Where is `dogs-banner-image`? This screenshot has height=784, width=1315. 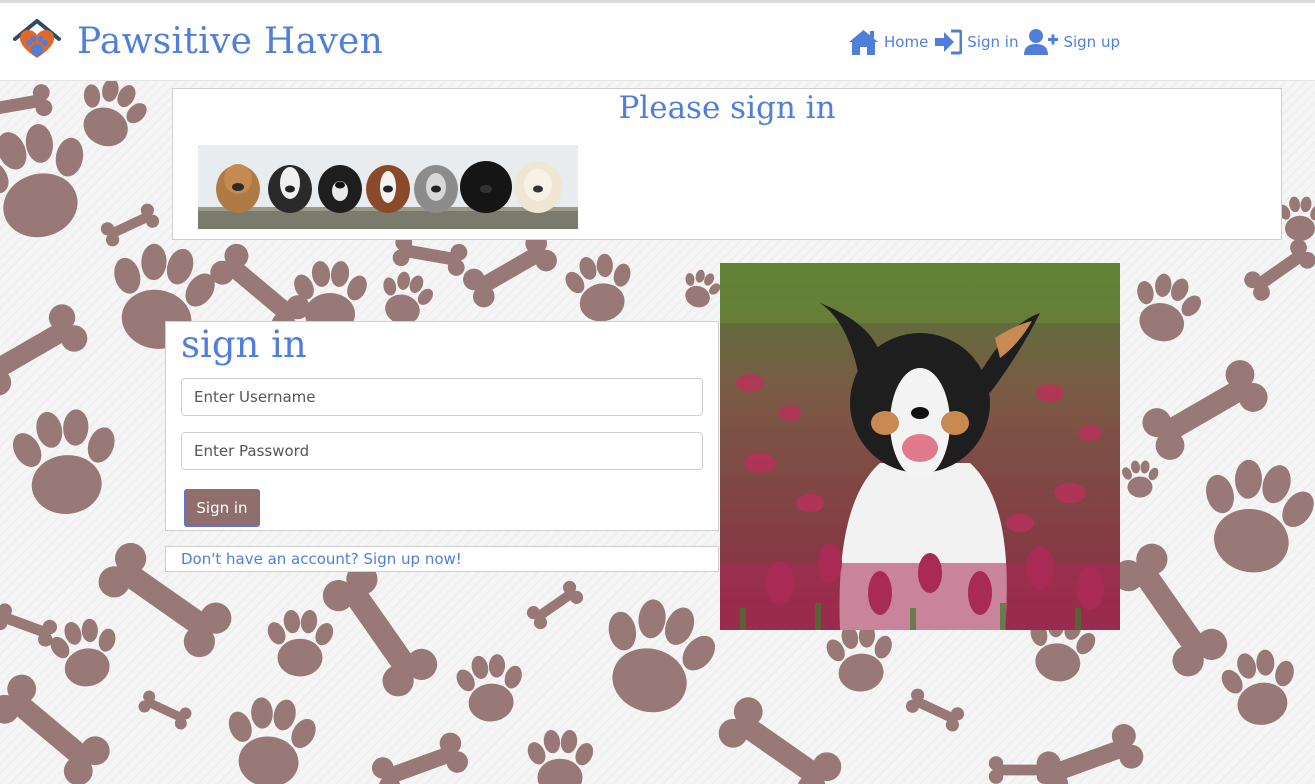 dogs-banner-image is located at coordinates (388, 187).